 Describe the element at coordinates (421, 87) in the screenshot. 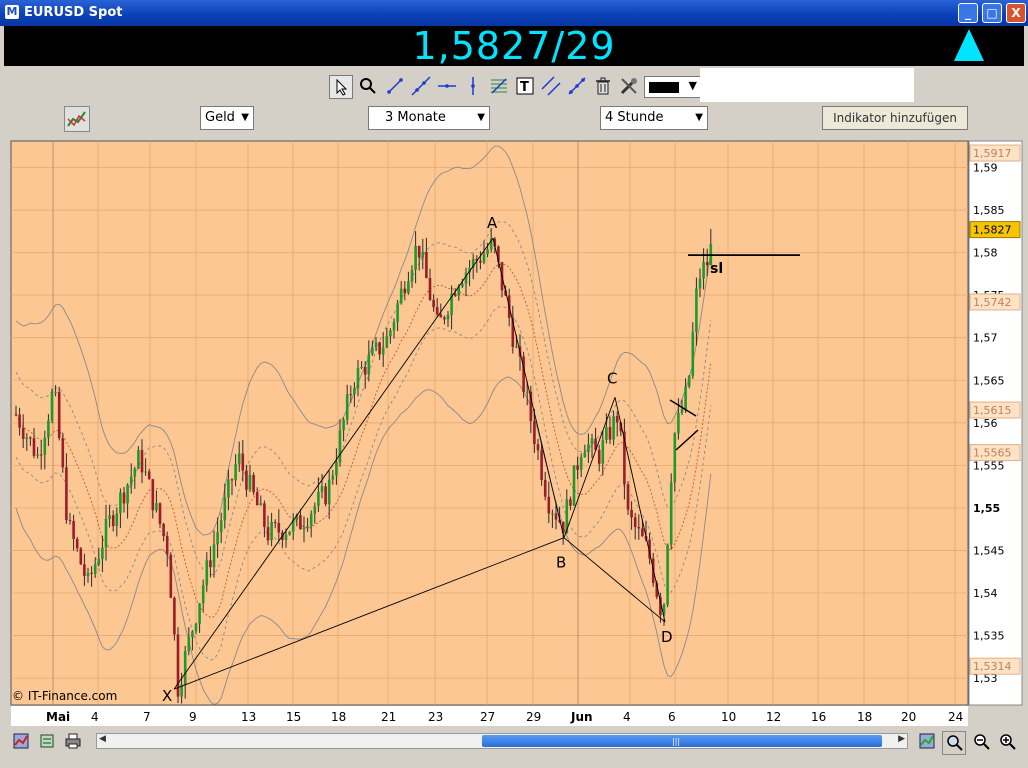

I see `ray-icon` at that location.